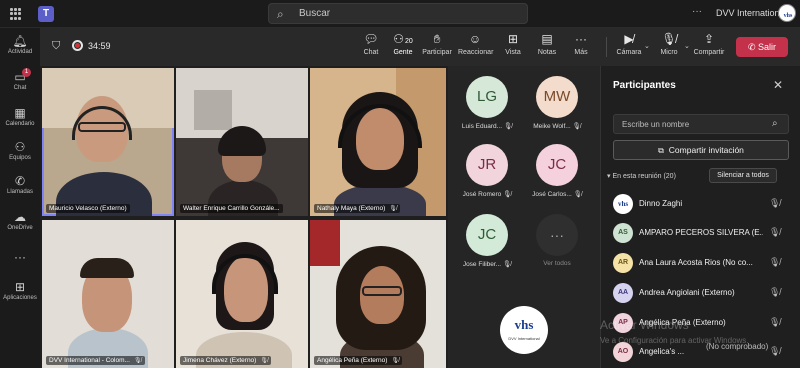 This screenshot has width=800, height=368. I want to click on gallery-item: JR José Romero 🎙︎̸, so click(487, 171).